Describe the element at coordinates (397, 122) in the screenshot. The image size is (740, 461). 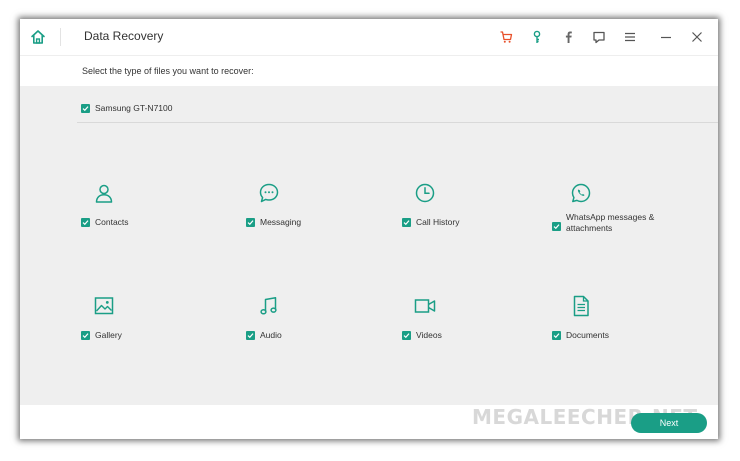
I see `divider` at that location.